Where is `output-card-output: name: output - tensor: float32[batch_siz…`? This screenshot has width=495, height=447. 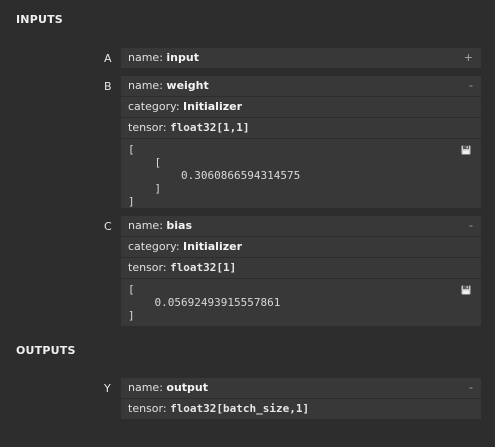 output-card-output: name: output - tensor: float32[batch_siz… is located at coordinates (301, 398).